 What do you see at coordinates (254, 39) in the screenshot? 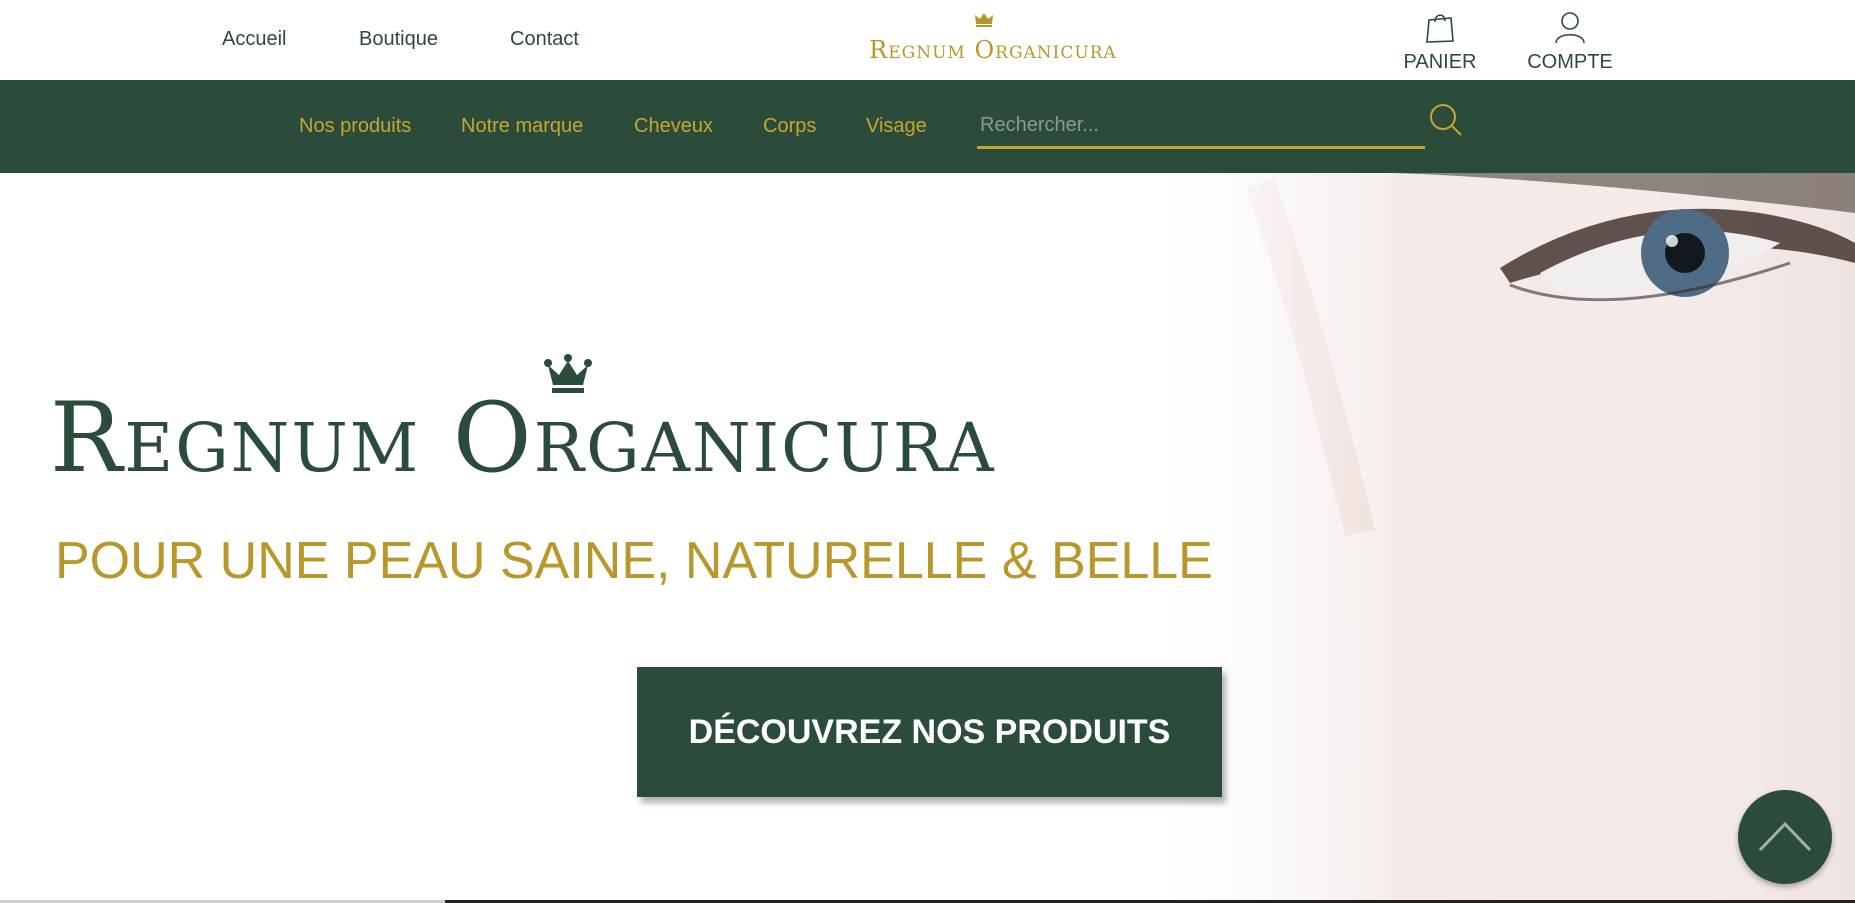
I see `nav-link-accueil: Accueil` at bounding box center [254, 39].